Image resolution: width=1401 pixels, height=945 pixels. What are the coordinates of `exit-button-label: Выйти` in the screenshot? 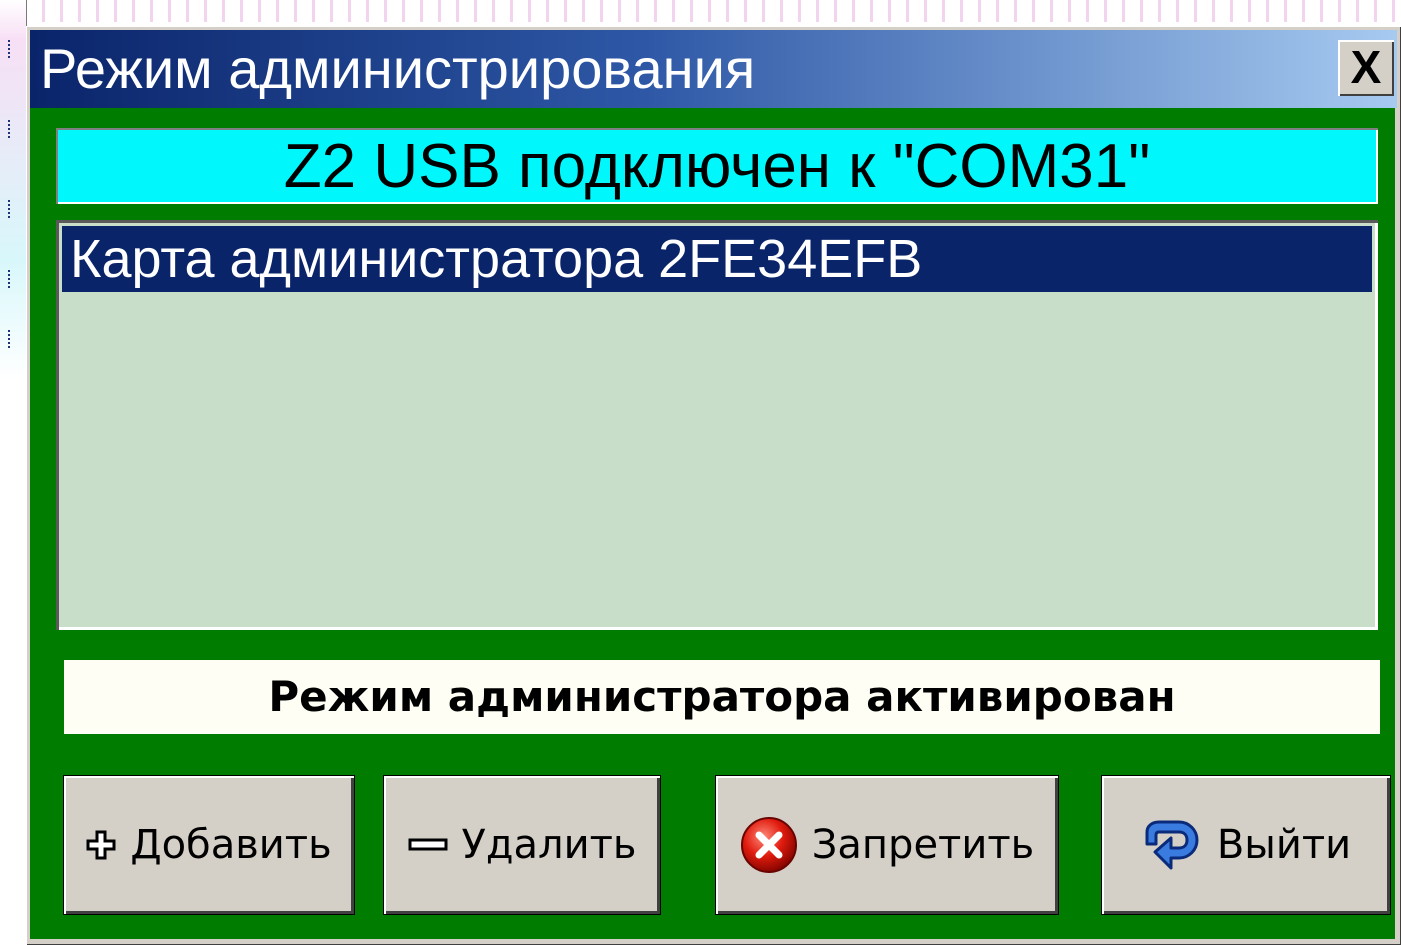 It's located at (1284, 845).